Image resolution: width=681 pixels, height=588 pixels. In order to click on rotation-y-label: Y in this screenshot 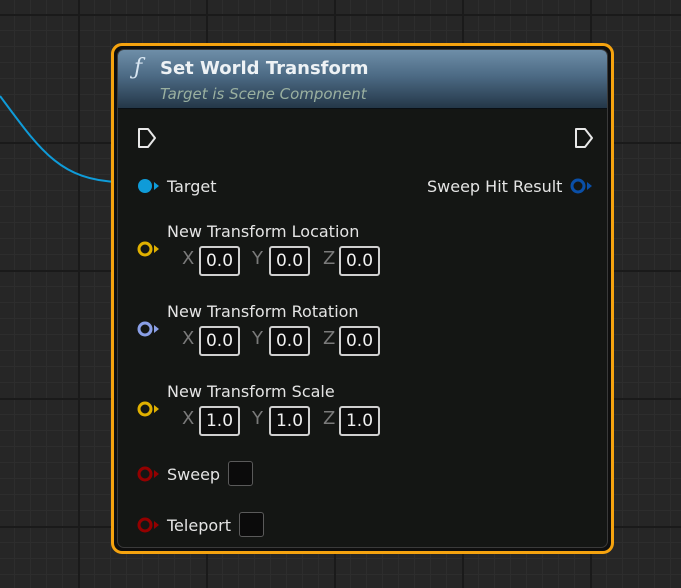, I will do `click(257, 338)`.